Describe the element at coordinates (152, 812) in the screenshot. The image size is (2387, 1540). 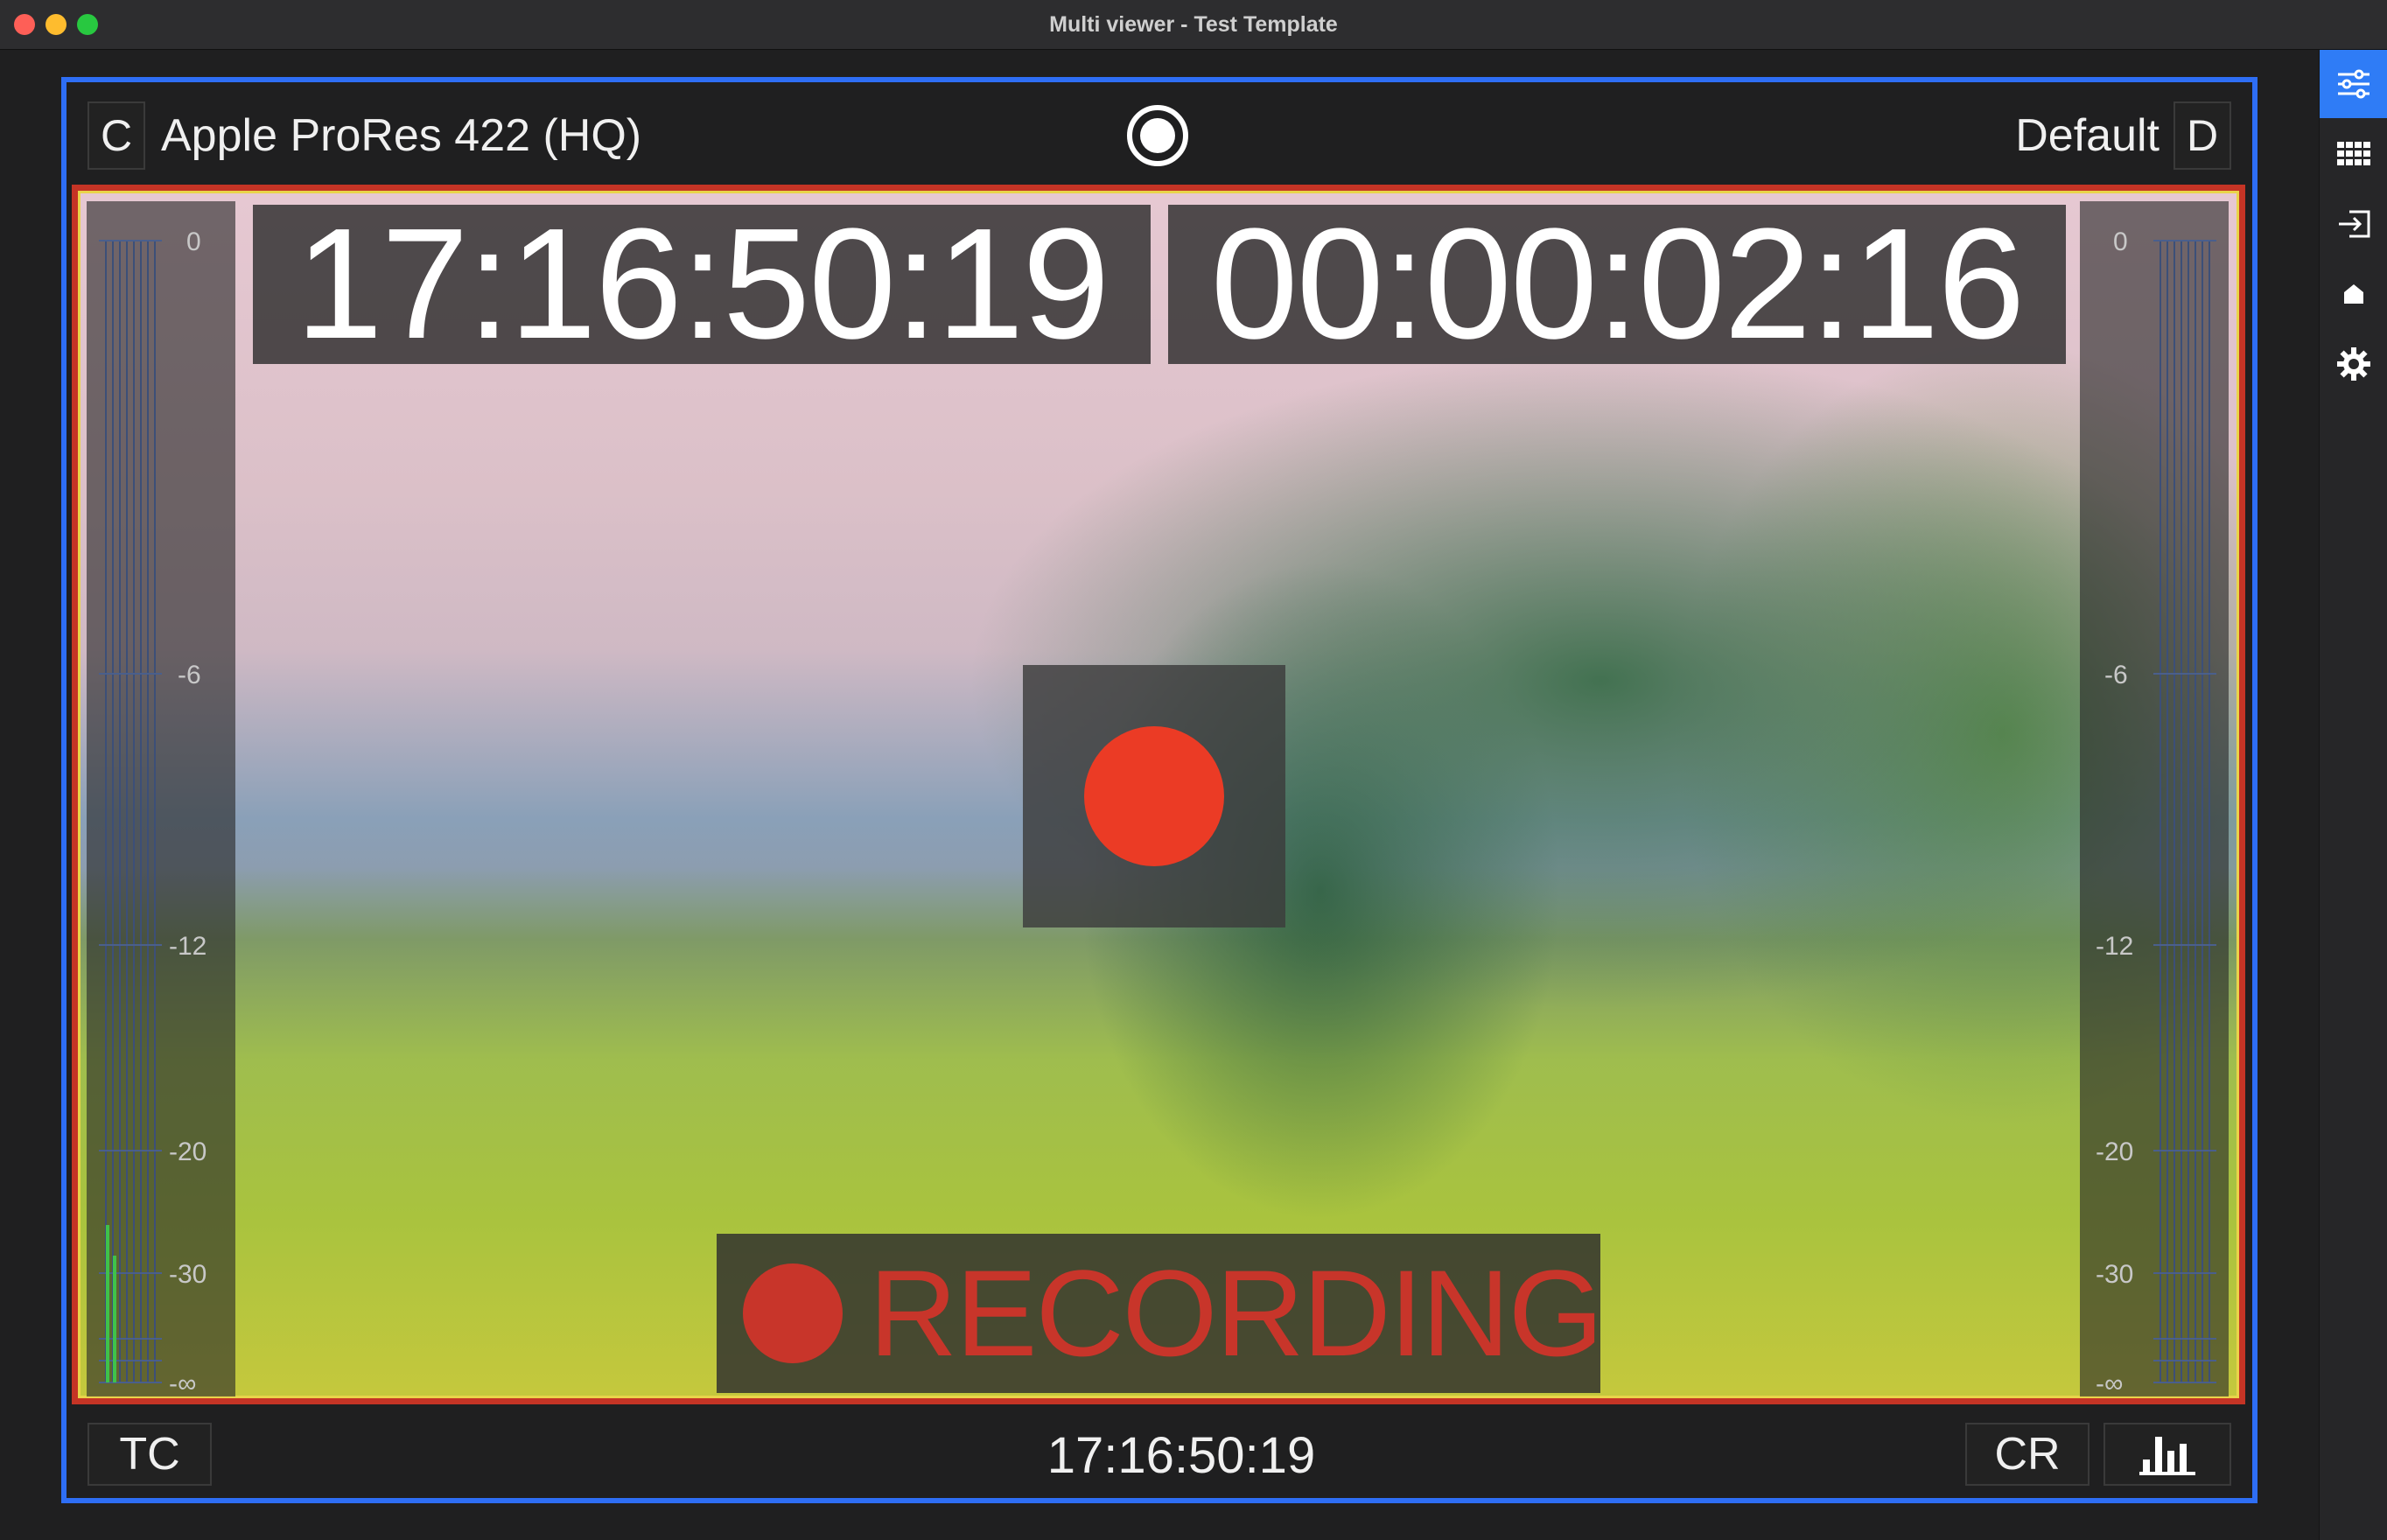
I see `meter-left-scale: 0 -6 -12 -20 -30 -∞` at that location.